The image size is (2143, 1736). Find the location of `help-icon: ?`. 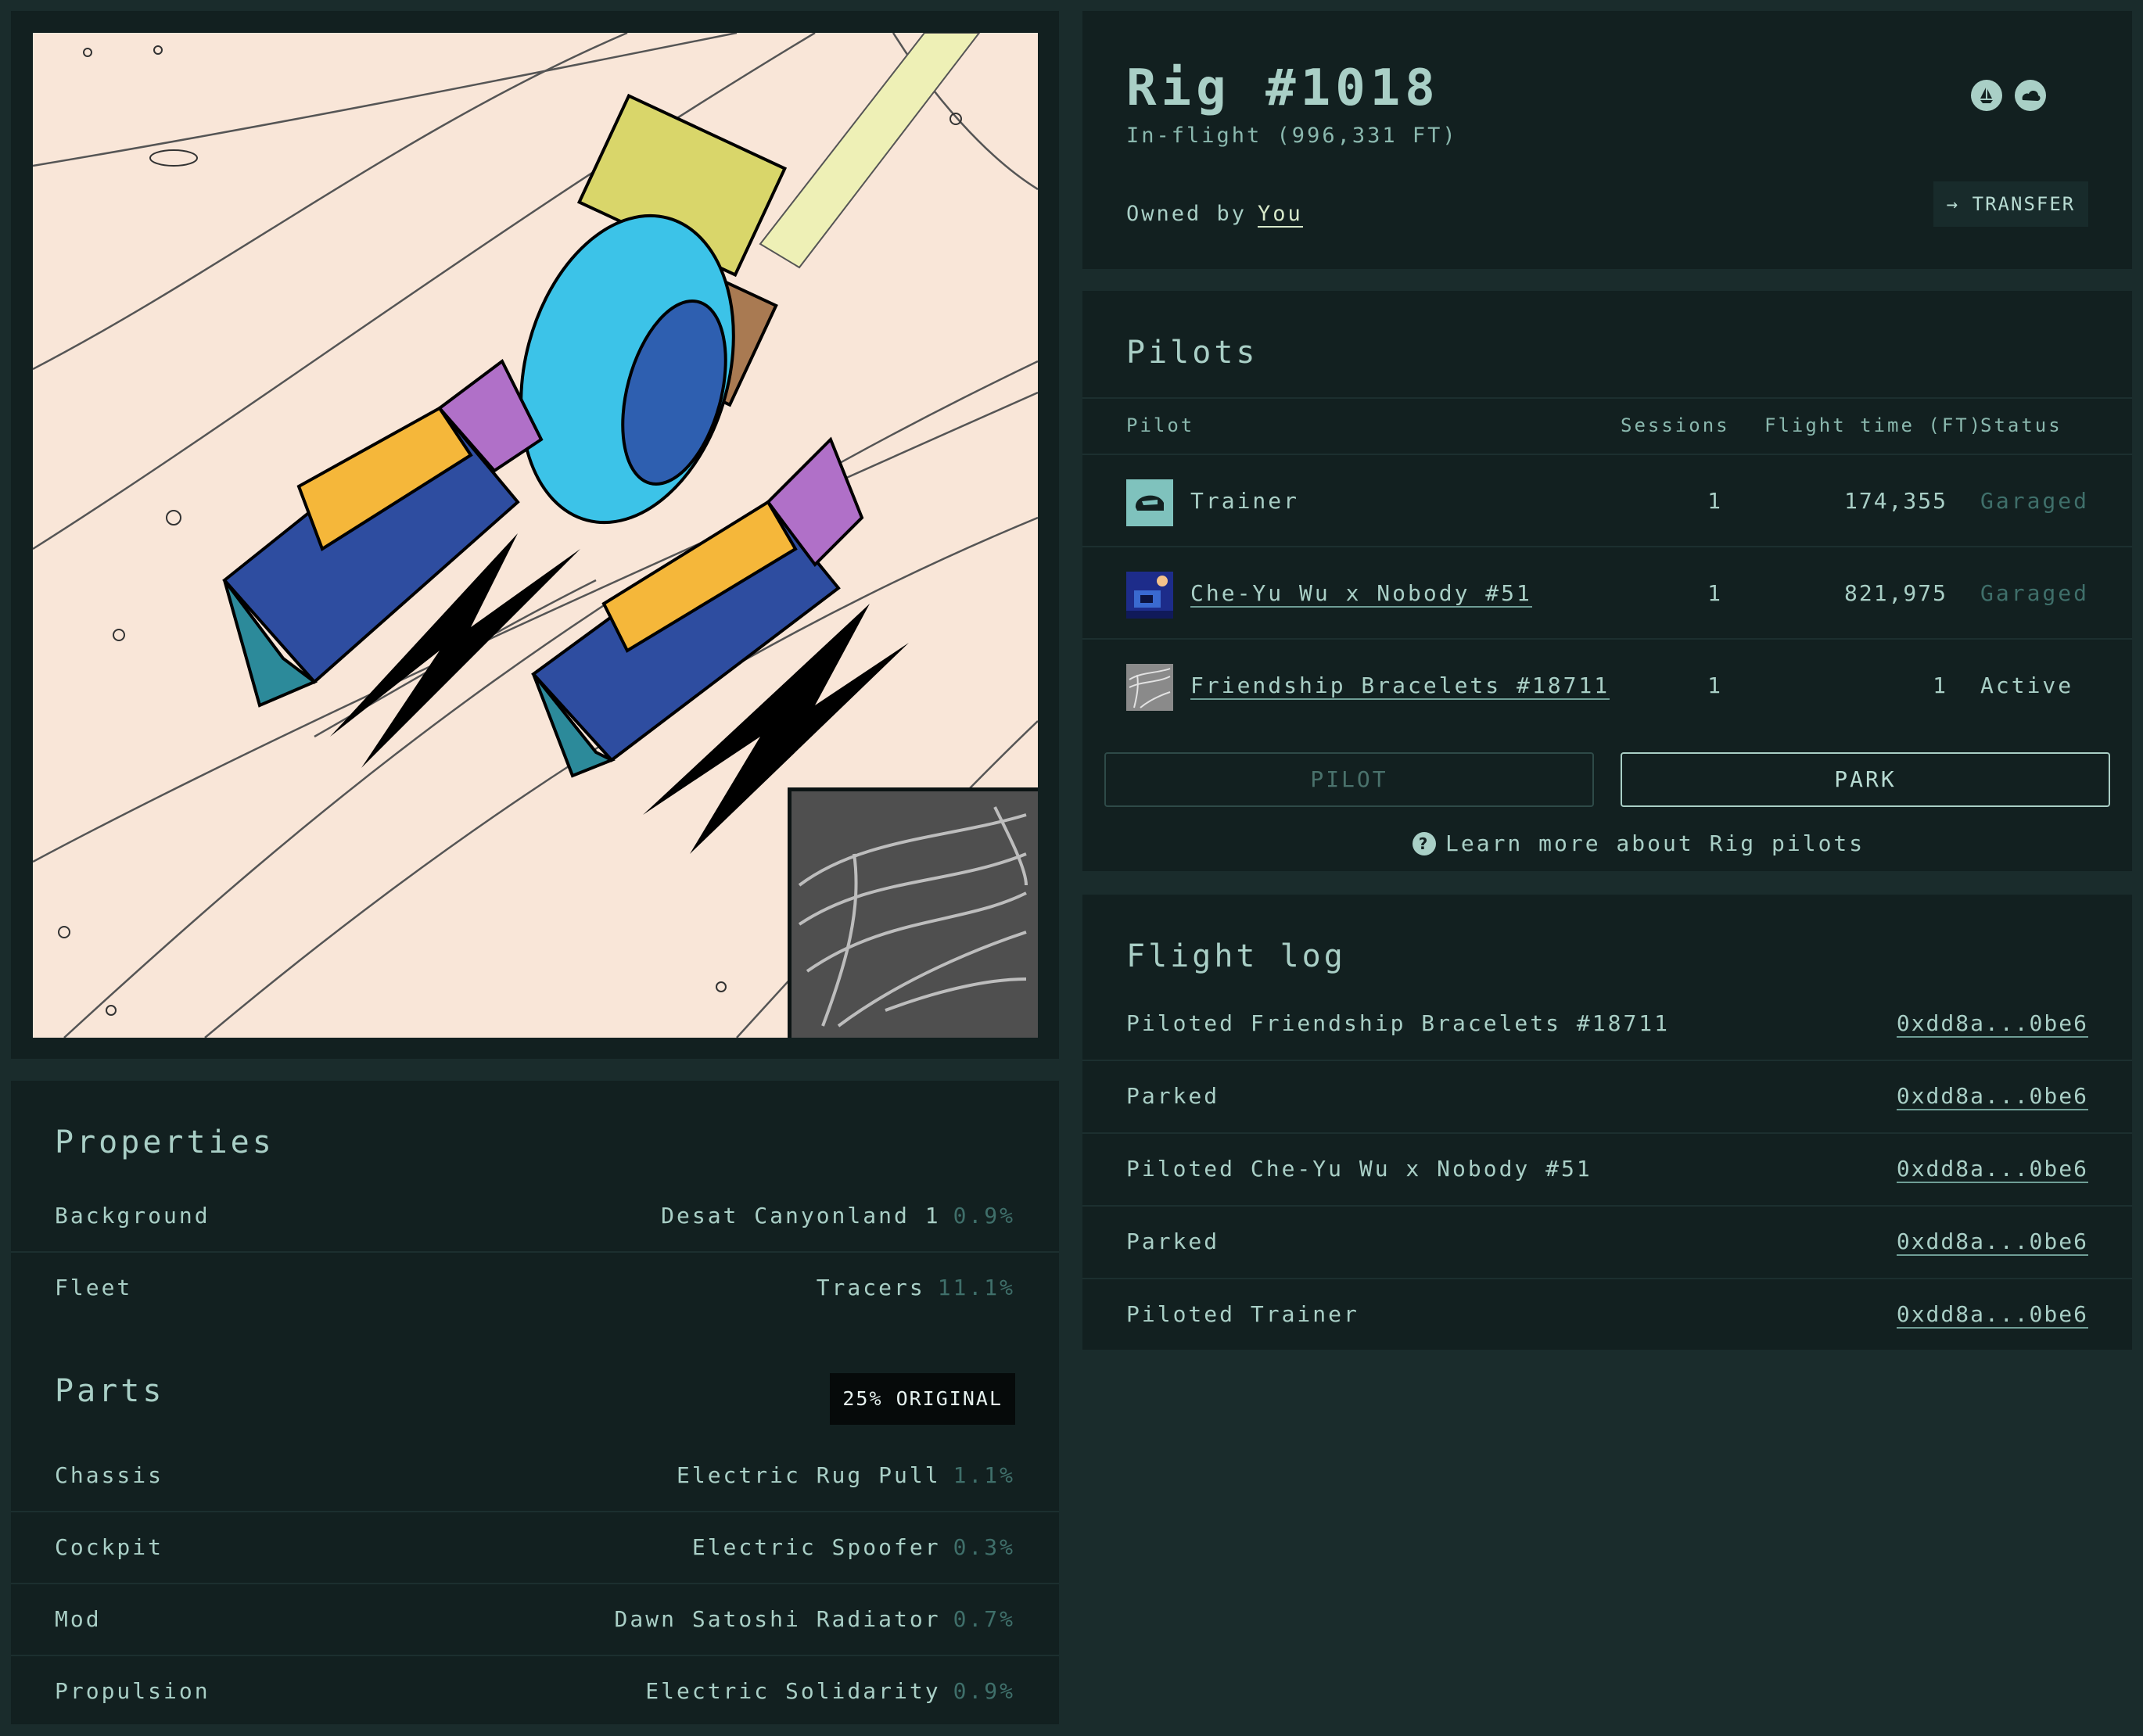

help-icon: ? is located at coordinates (1425, 844).